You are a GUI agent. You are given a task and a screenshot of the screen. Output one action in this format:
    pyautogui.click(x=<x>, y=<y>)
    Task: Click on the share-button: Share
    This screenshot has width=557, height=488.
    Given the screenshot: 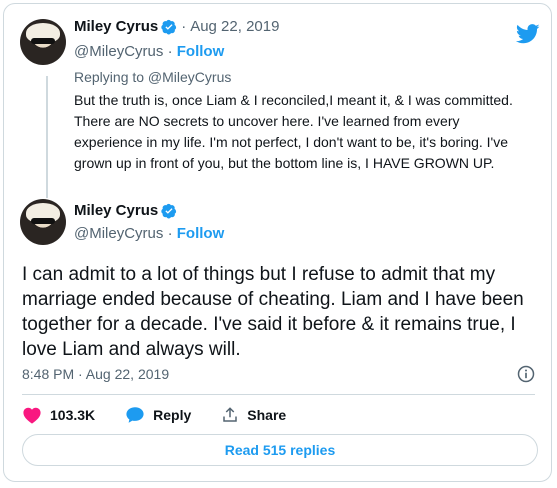 What is the action you would take?
    pyautogui.click(x=253, y=415)
    